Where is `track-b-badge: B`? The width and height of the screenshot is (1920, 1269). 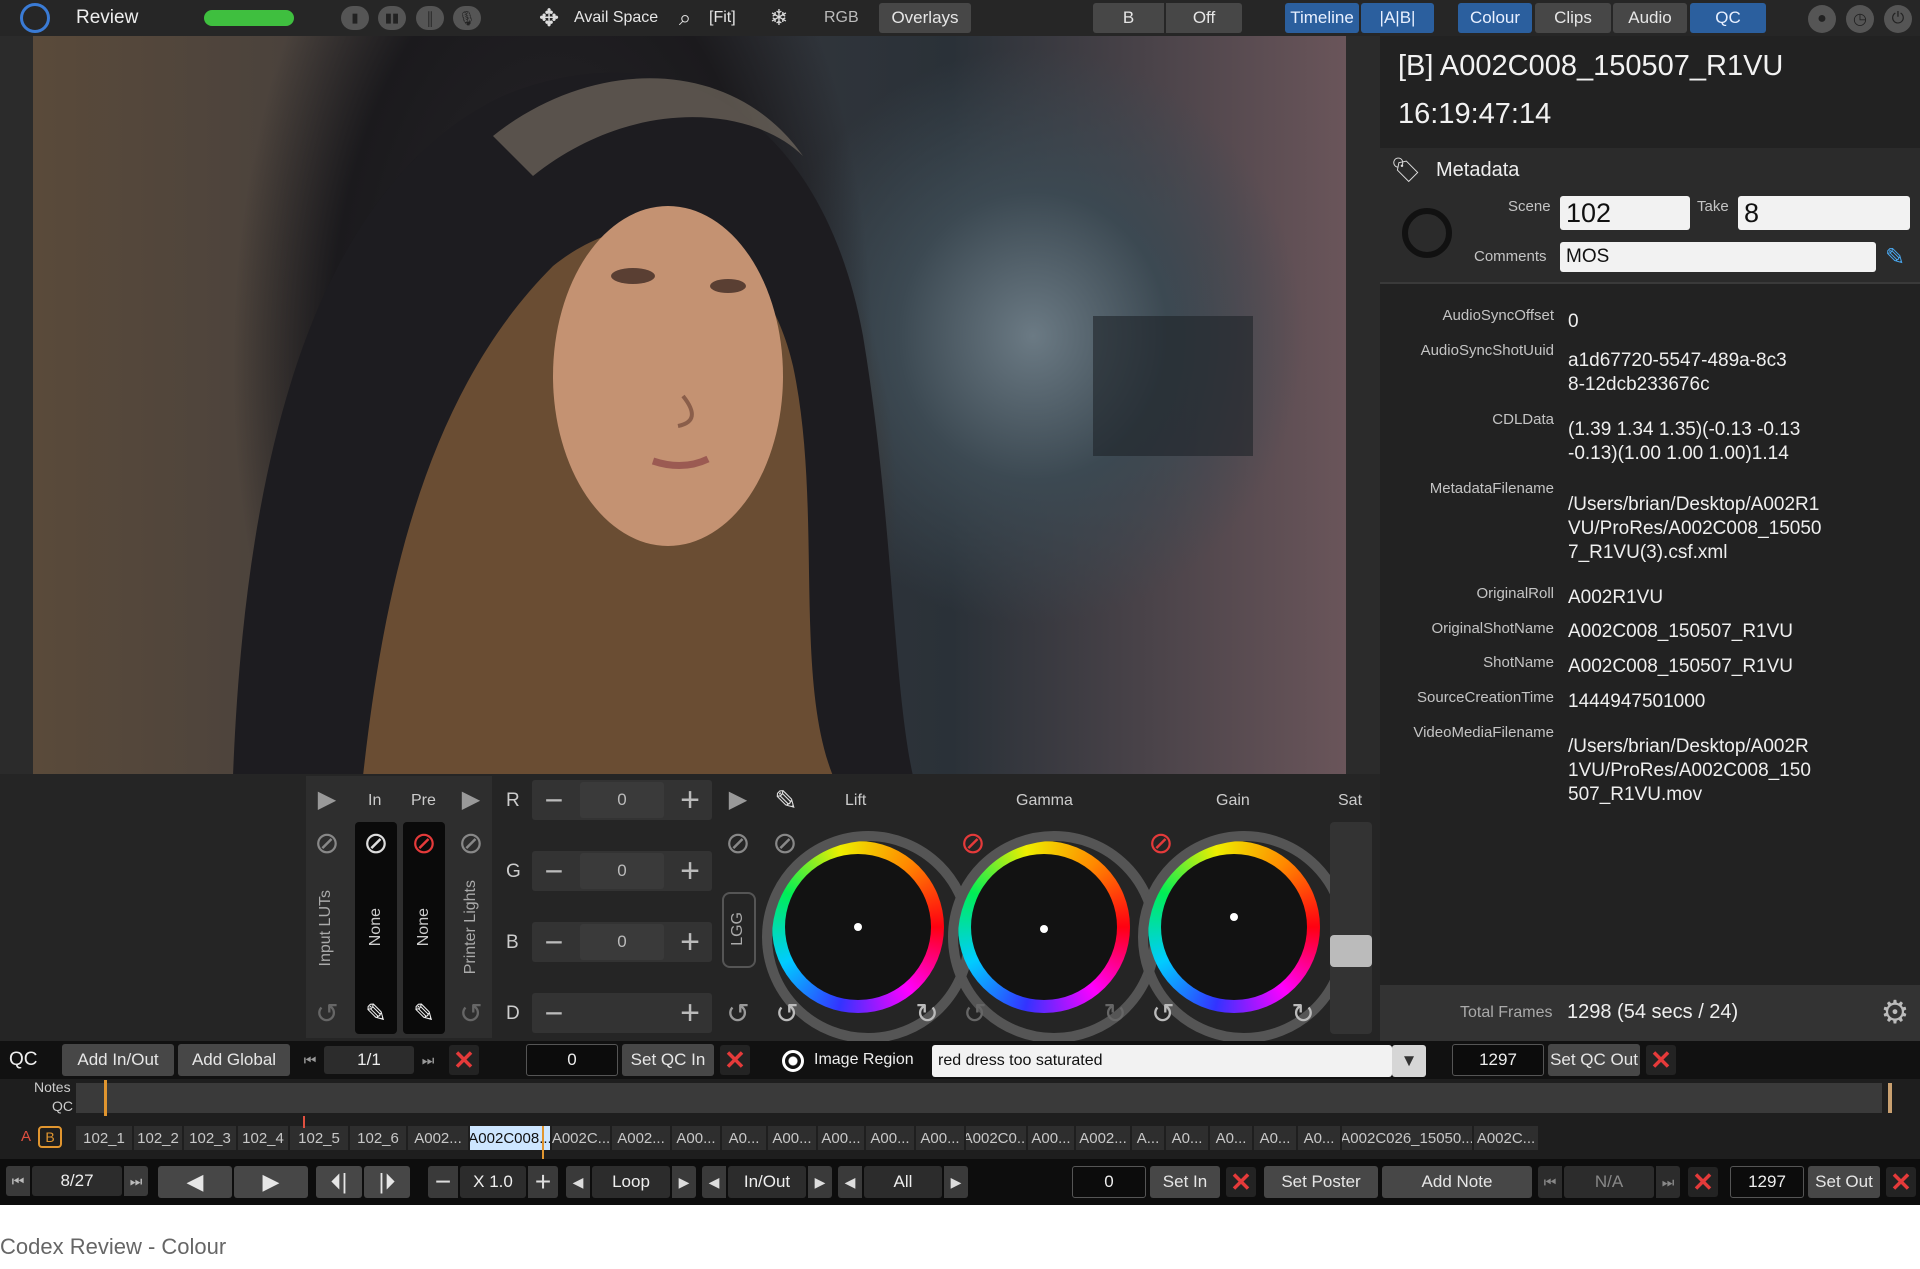
track-b-badge: B is located at coordinates (50, 1137).